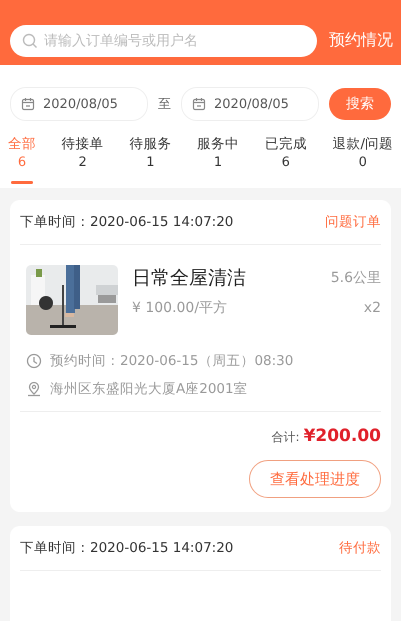 Image resolution: width=401 pixels, height=621 pixels. I want to click on distance: 5.6公里, so click(355, 278).